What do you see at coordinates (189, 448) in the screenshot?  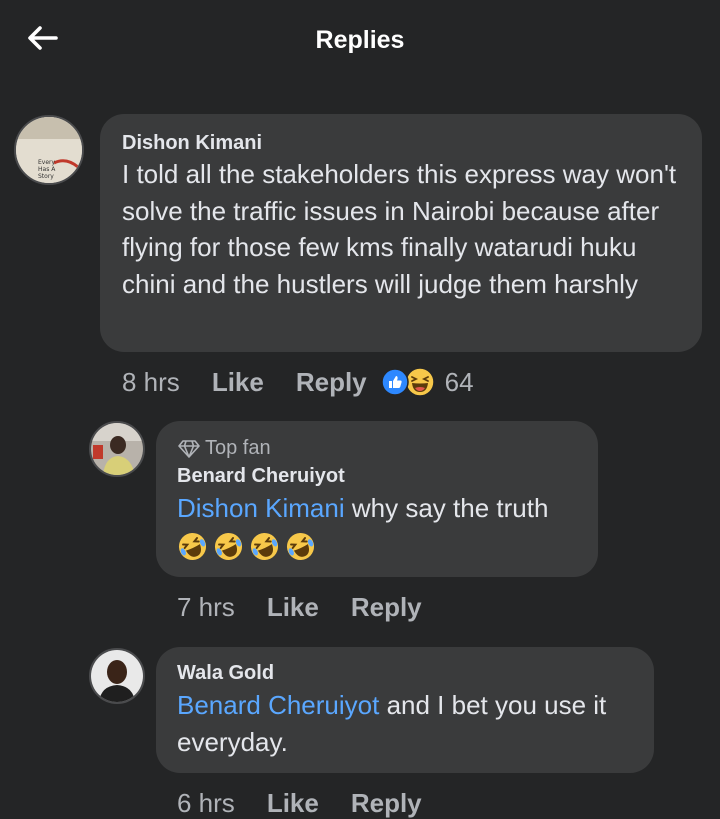 I see `diamond-icon` at bounding box center [189, 448].